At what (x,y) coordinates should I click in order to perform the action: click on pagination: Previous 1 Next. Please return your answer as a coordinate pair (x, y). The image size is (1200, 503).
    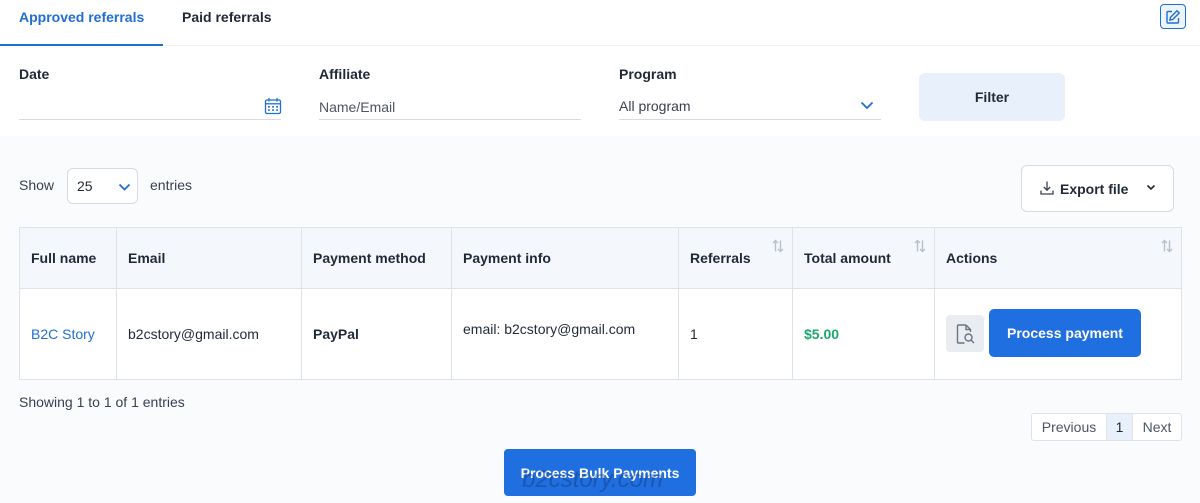
    Looking at the image, I should click on (1106, 427).